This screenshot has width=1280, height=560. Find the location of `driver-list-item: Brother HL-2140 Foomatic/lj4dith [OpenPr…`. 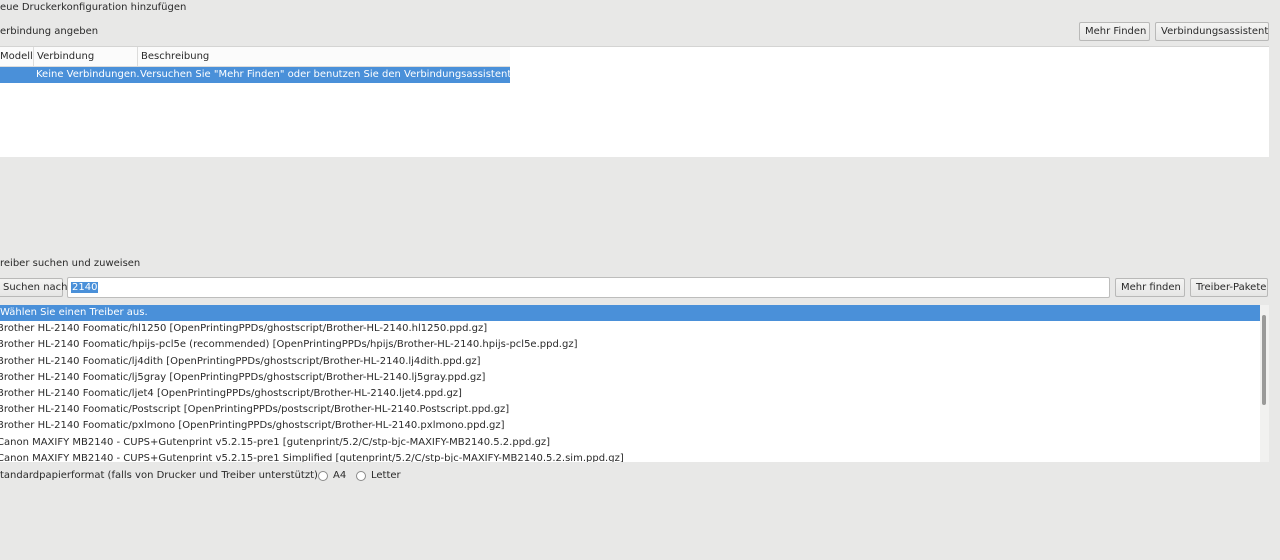

driver-list-item: Brother HL-2140 Foomatic/lj4dith [OpenPr… is located at coordinates (634, 362).